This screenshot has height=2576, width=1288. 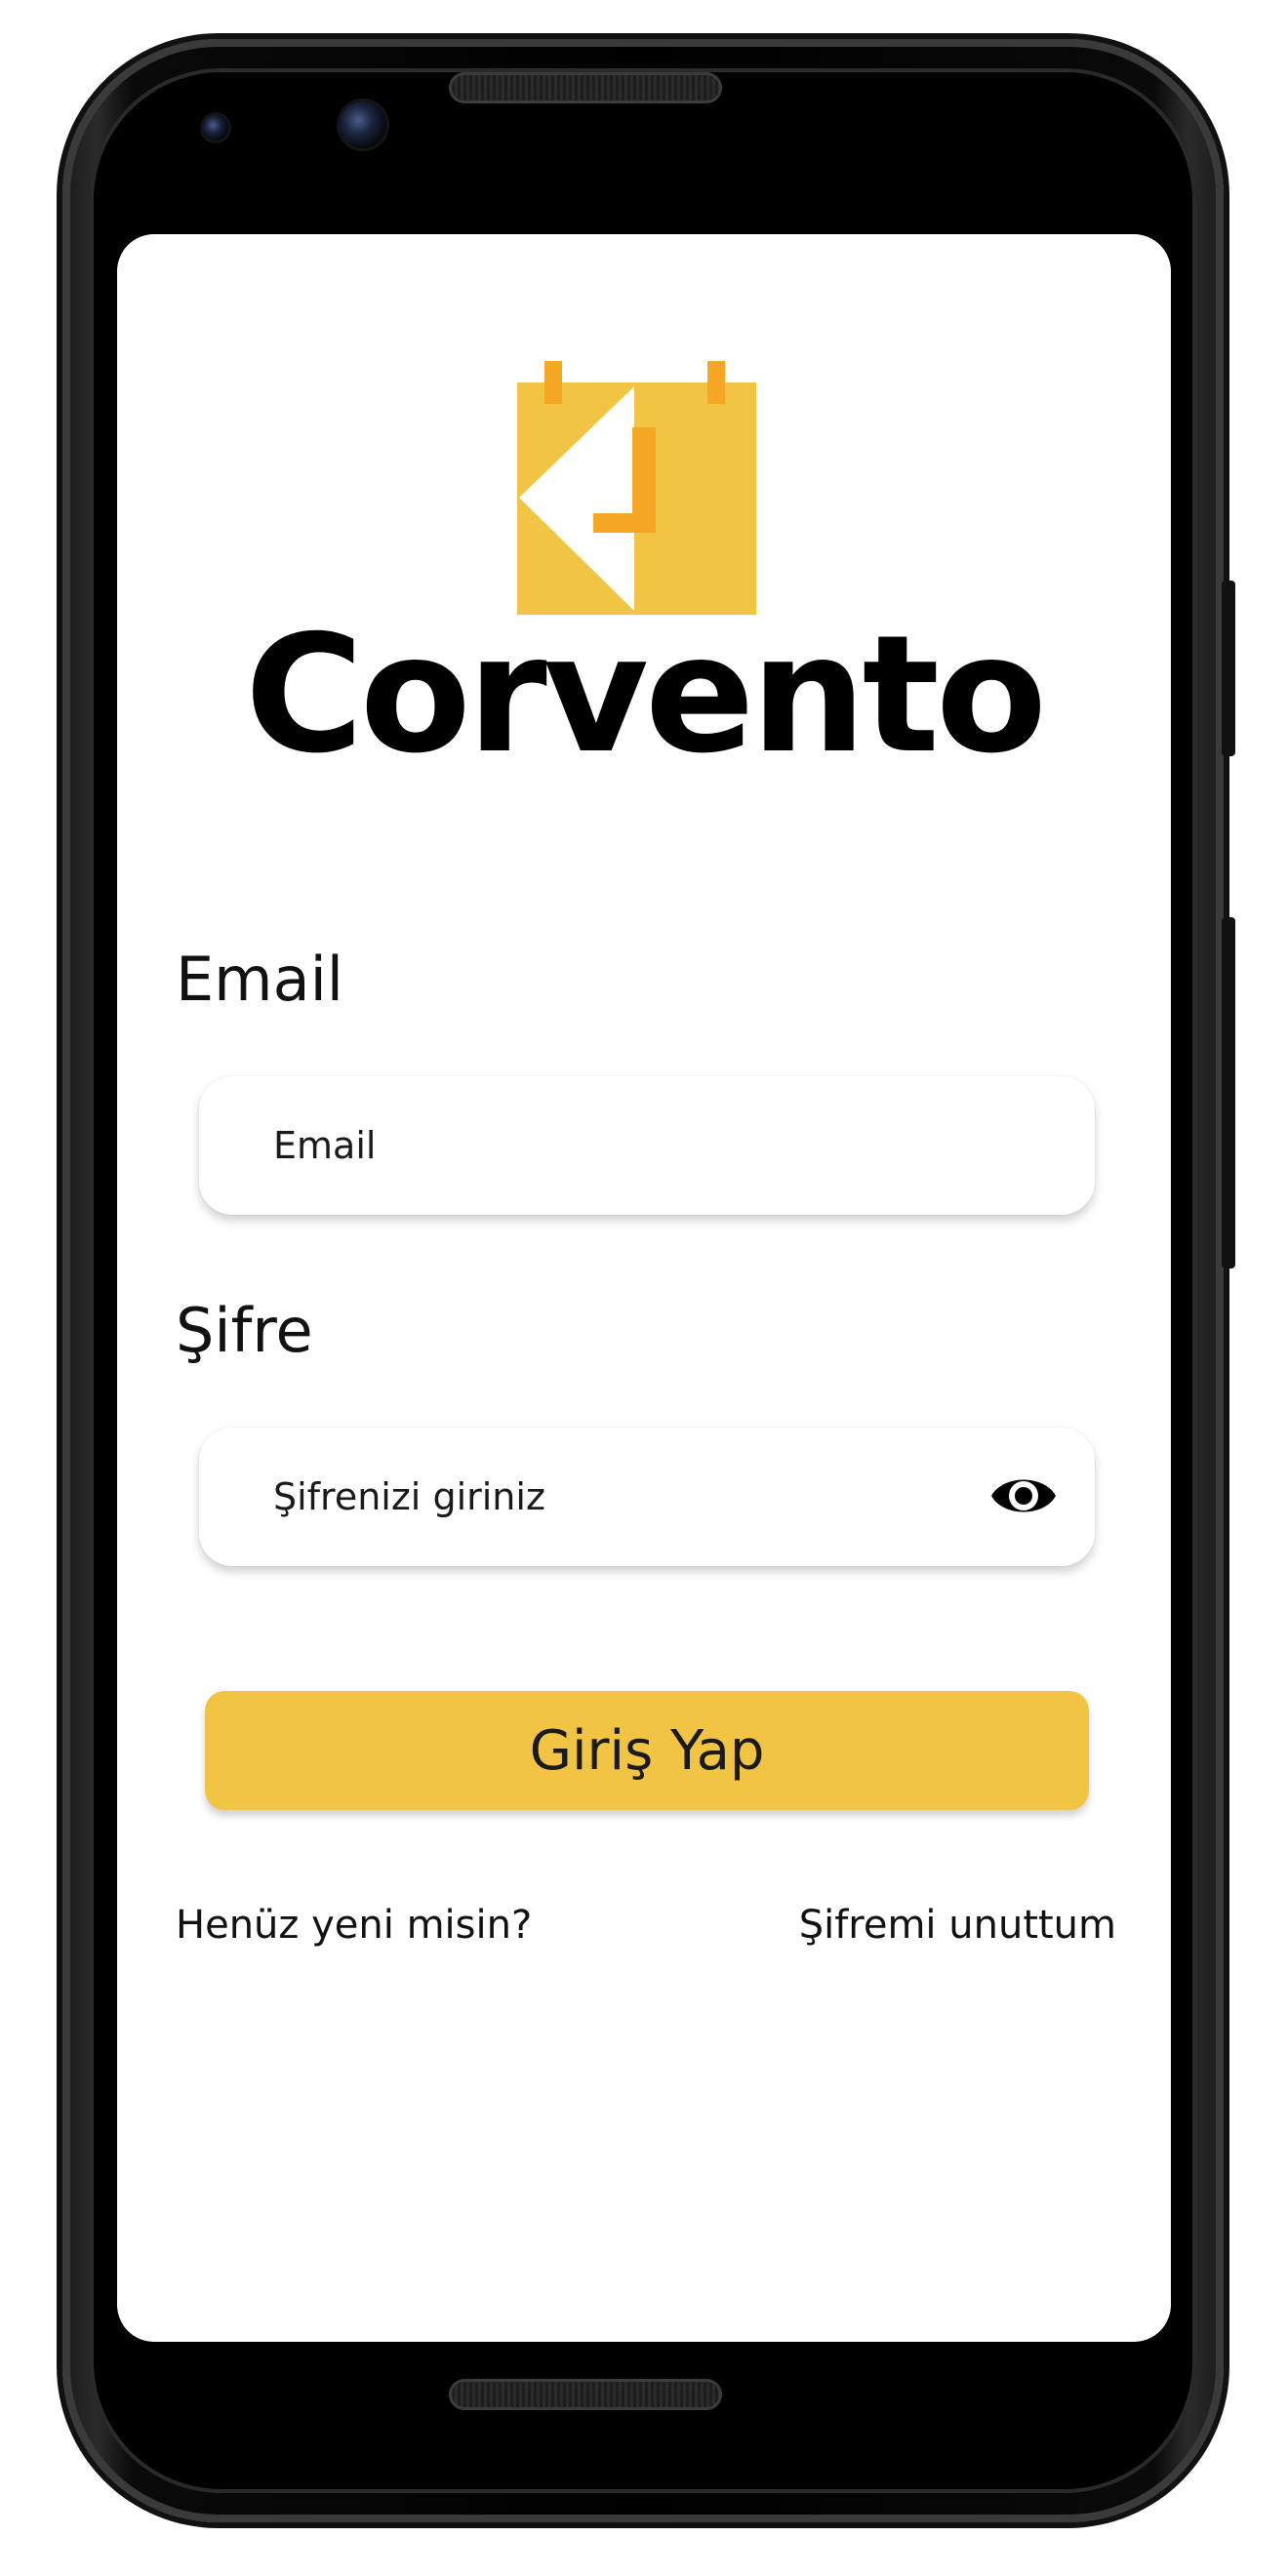 I want to click on bottom-speaker, so click(x=585, y=2394).